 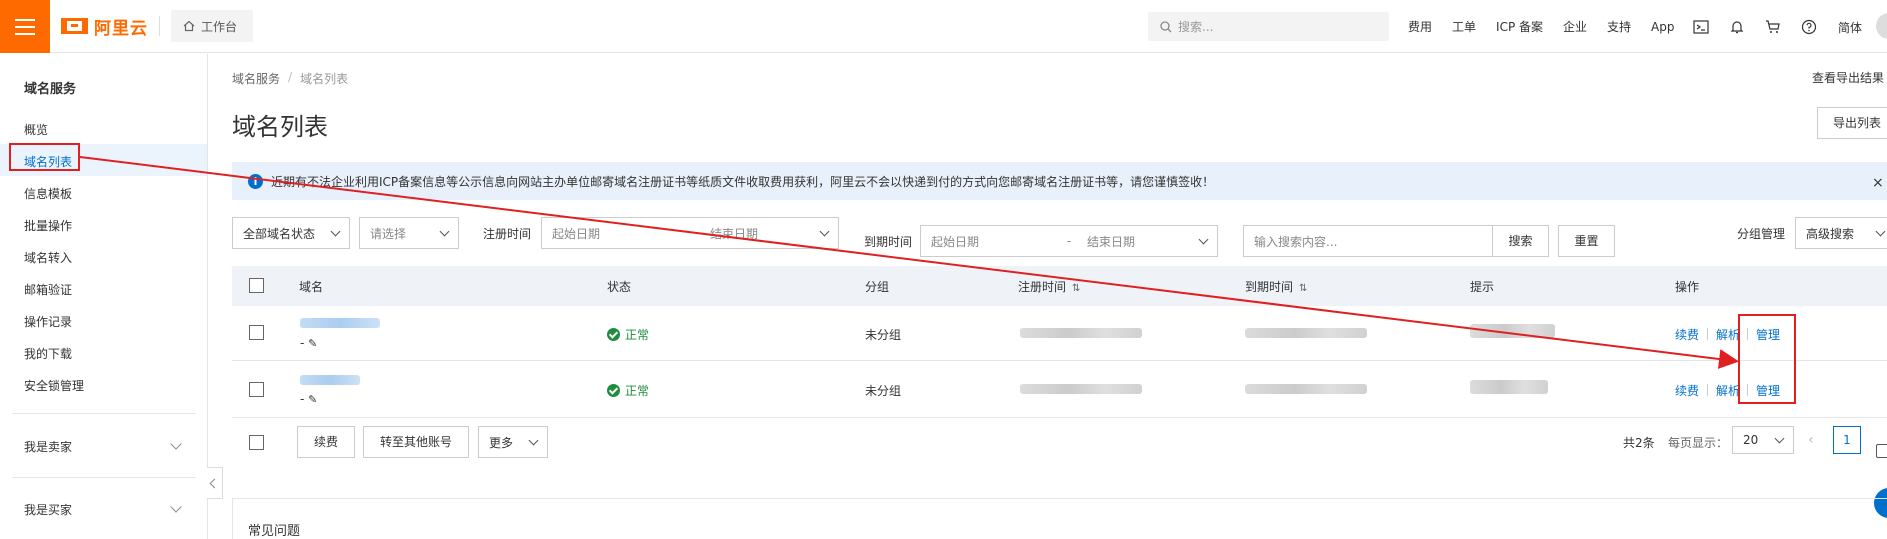 What do you see at coordinates (291, 233) in the screenshot?
I see `domain-status-select: 全部域名状态` at bounding box center [291, 233].